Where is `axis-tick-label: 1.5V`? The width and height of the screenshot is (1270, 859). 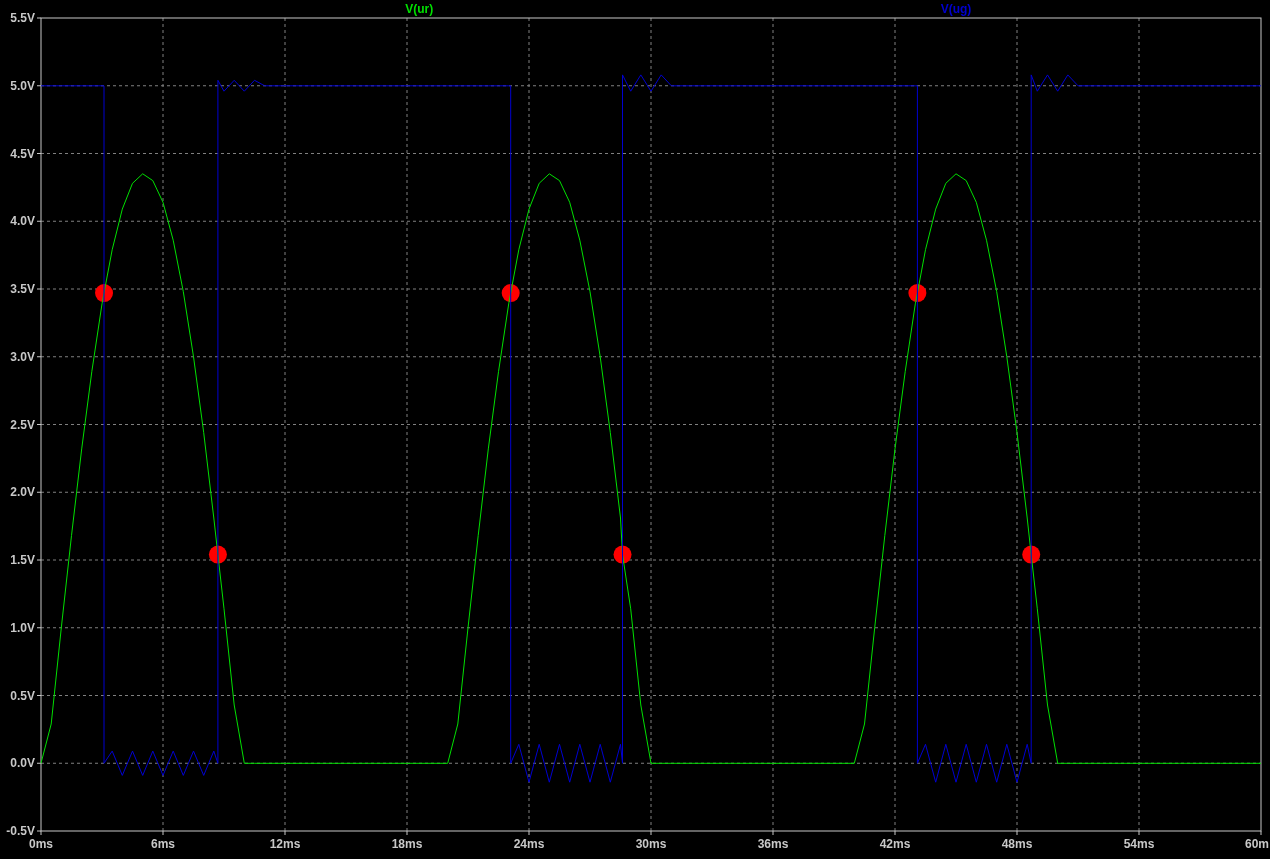 axis-tick-label: 1.5V is located at coordinates (22, 560).